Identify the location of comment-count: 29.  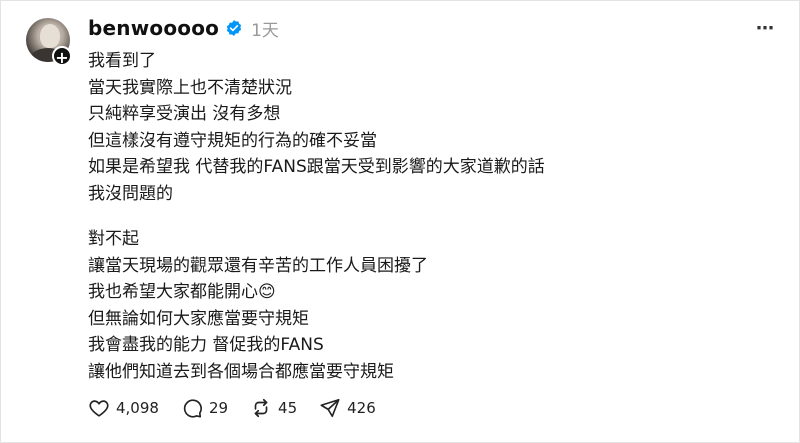
(218, 408).